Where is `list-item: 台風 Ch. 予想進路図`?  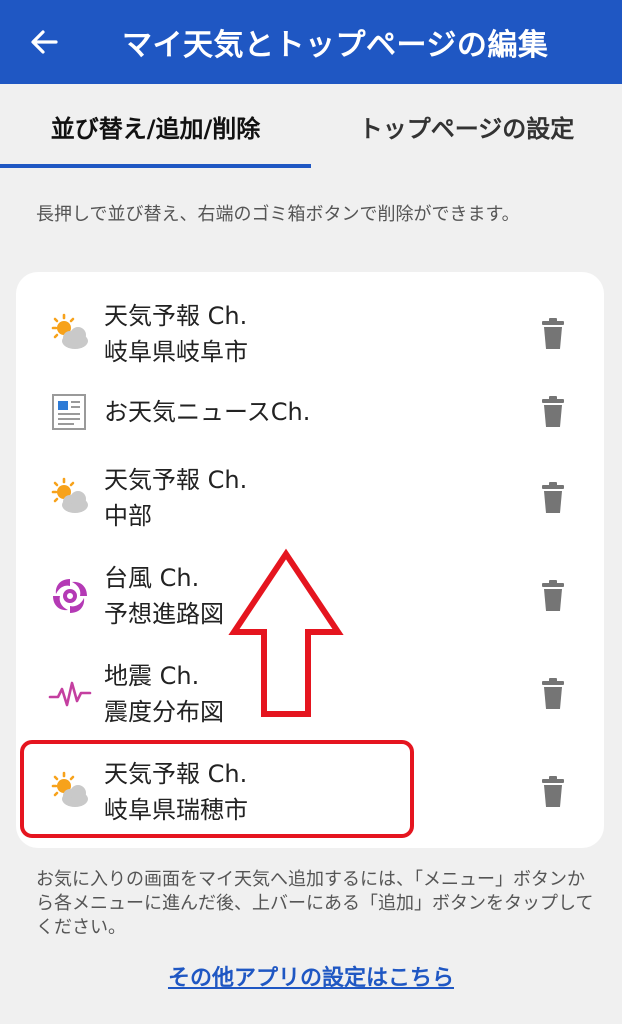 list-item: 台風 Ch. 予想進路図 is located at coordinates (310, 596).